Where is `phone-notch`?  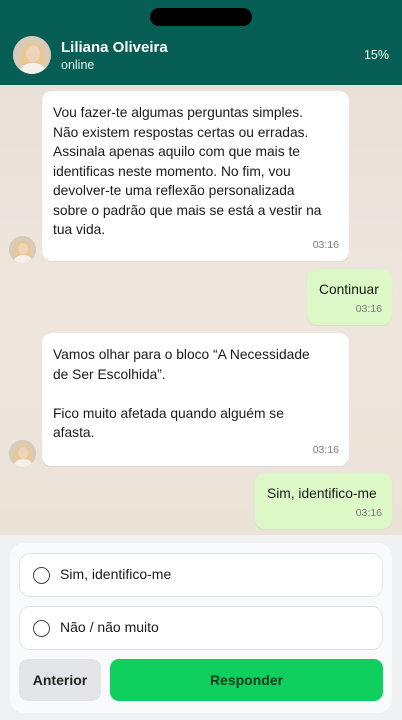
phone-notch is located at coordinates (201, 17).